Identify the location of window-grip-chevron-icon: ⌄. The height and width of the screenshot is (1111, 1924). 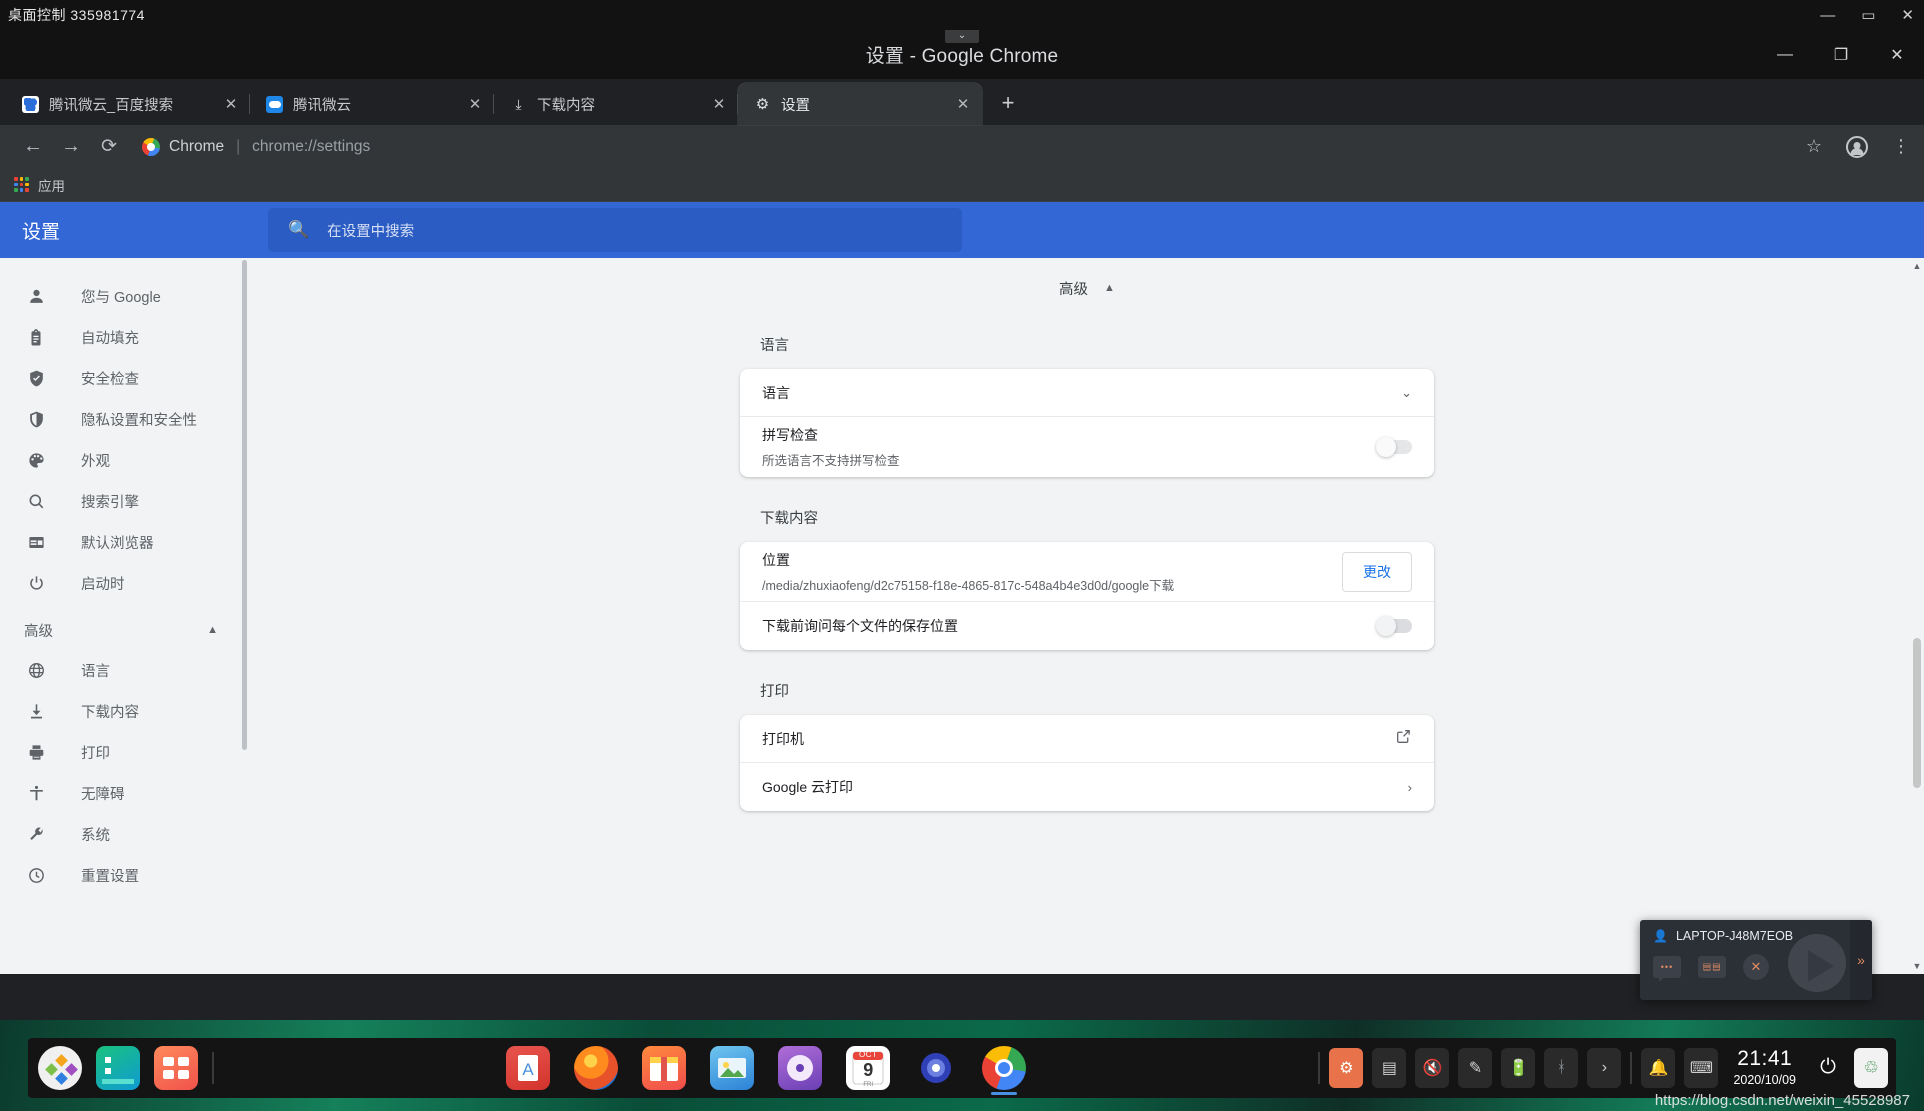
(962, 36).